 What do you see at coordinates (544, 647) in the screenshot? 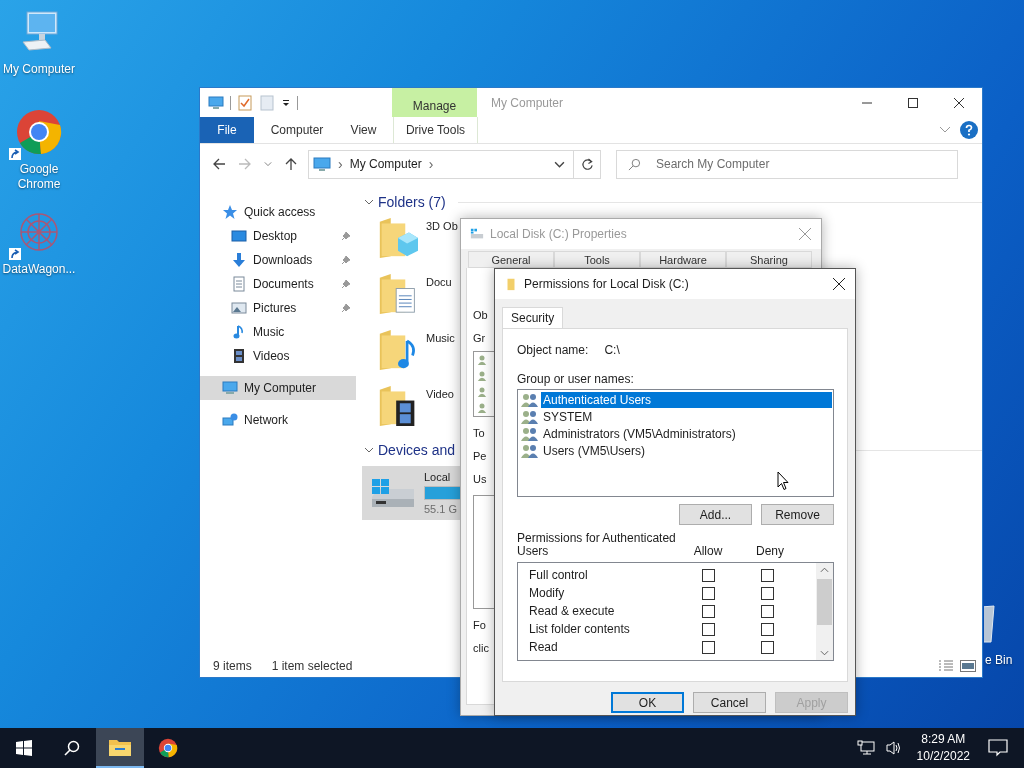
I see `permission-name: Read` at bounding box center [544, 647].